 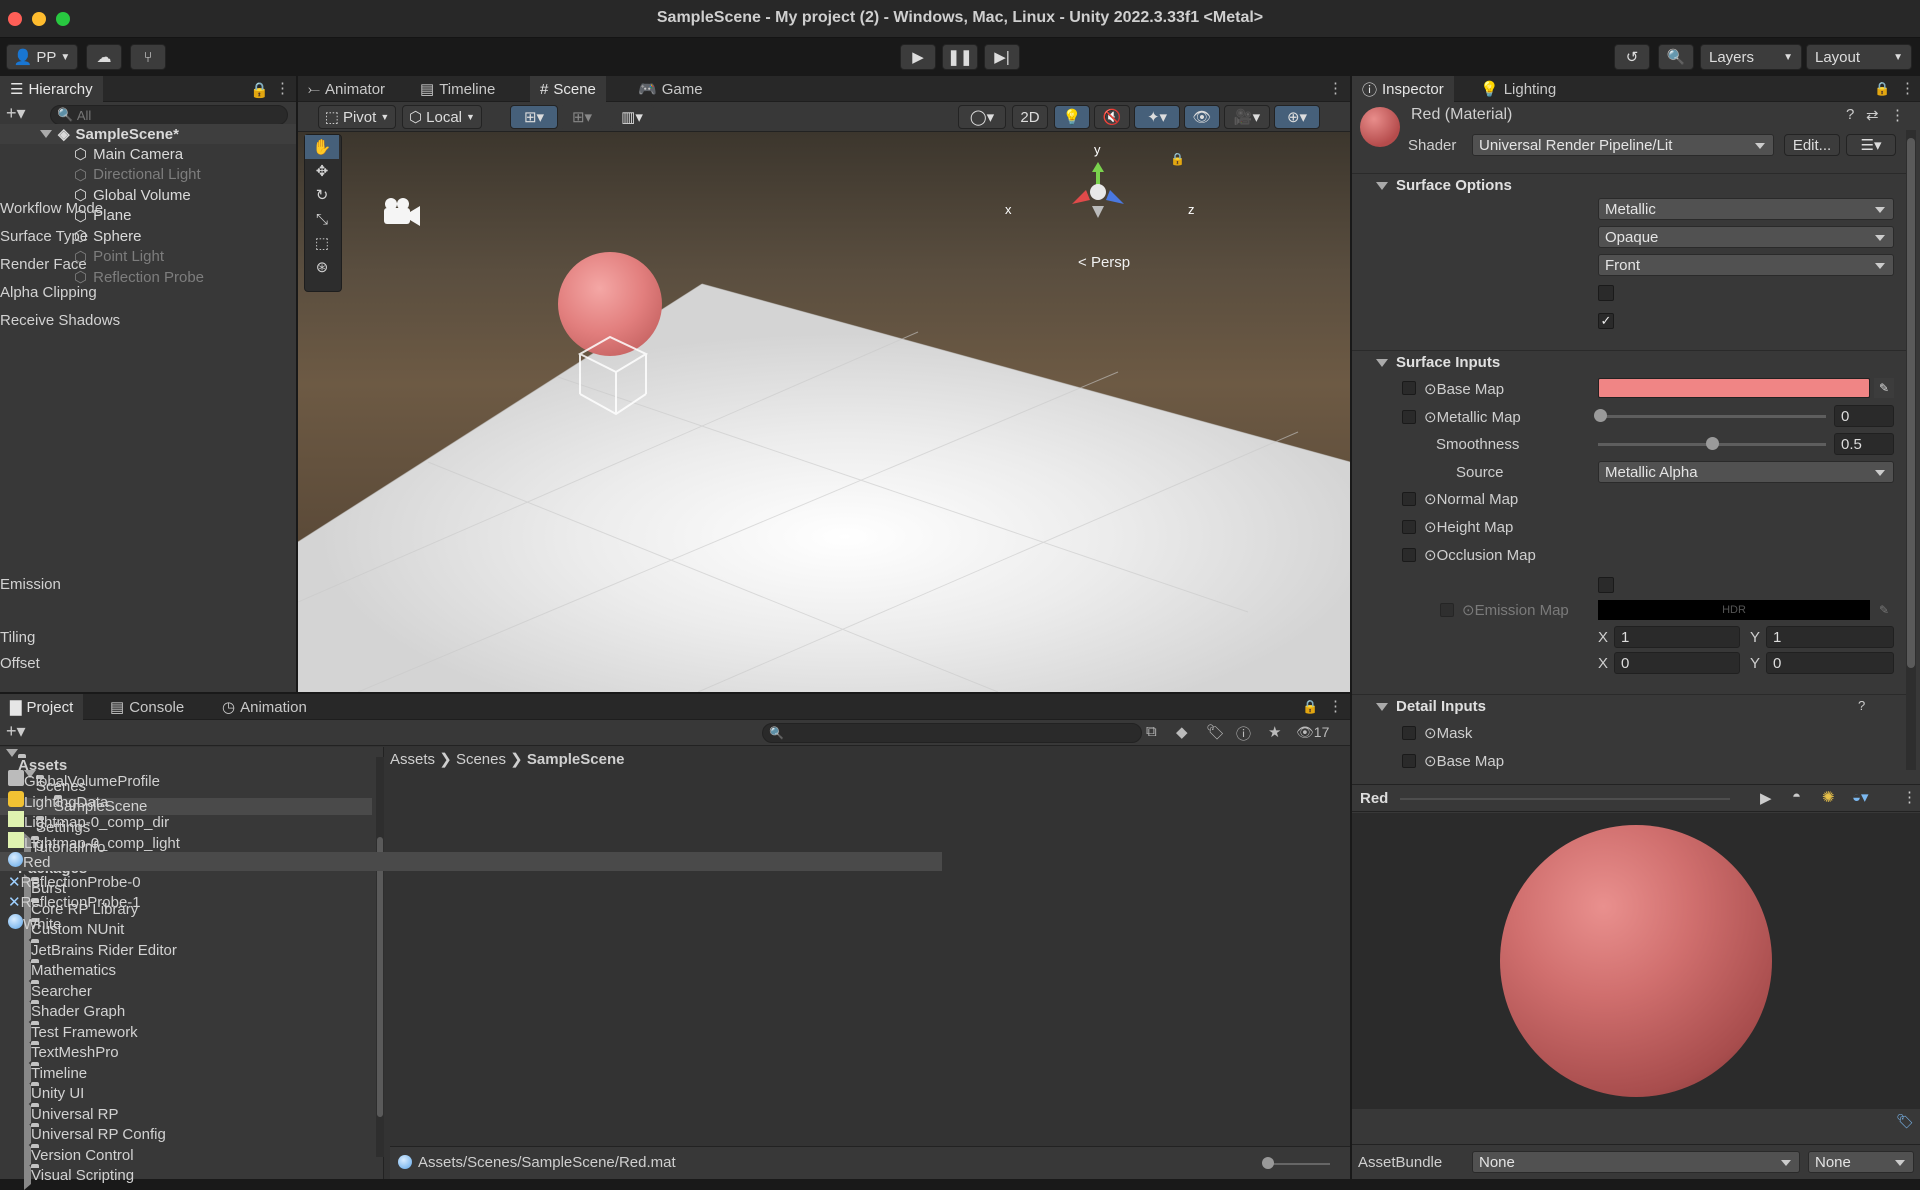 What do you see at coordinates (632, 117) in the screenshot?
I see `align-toggle: ▥▾` at bounding box center [632, 117].